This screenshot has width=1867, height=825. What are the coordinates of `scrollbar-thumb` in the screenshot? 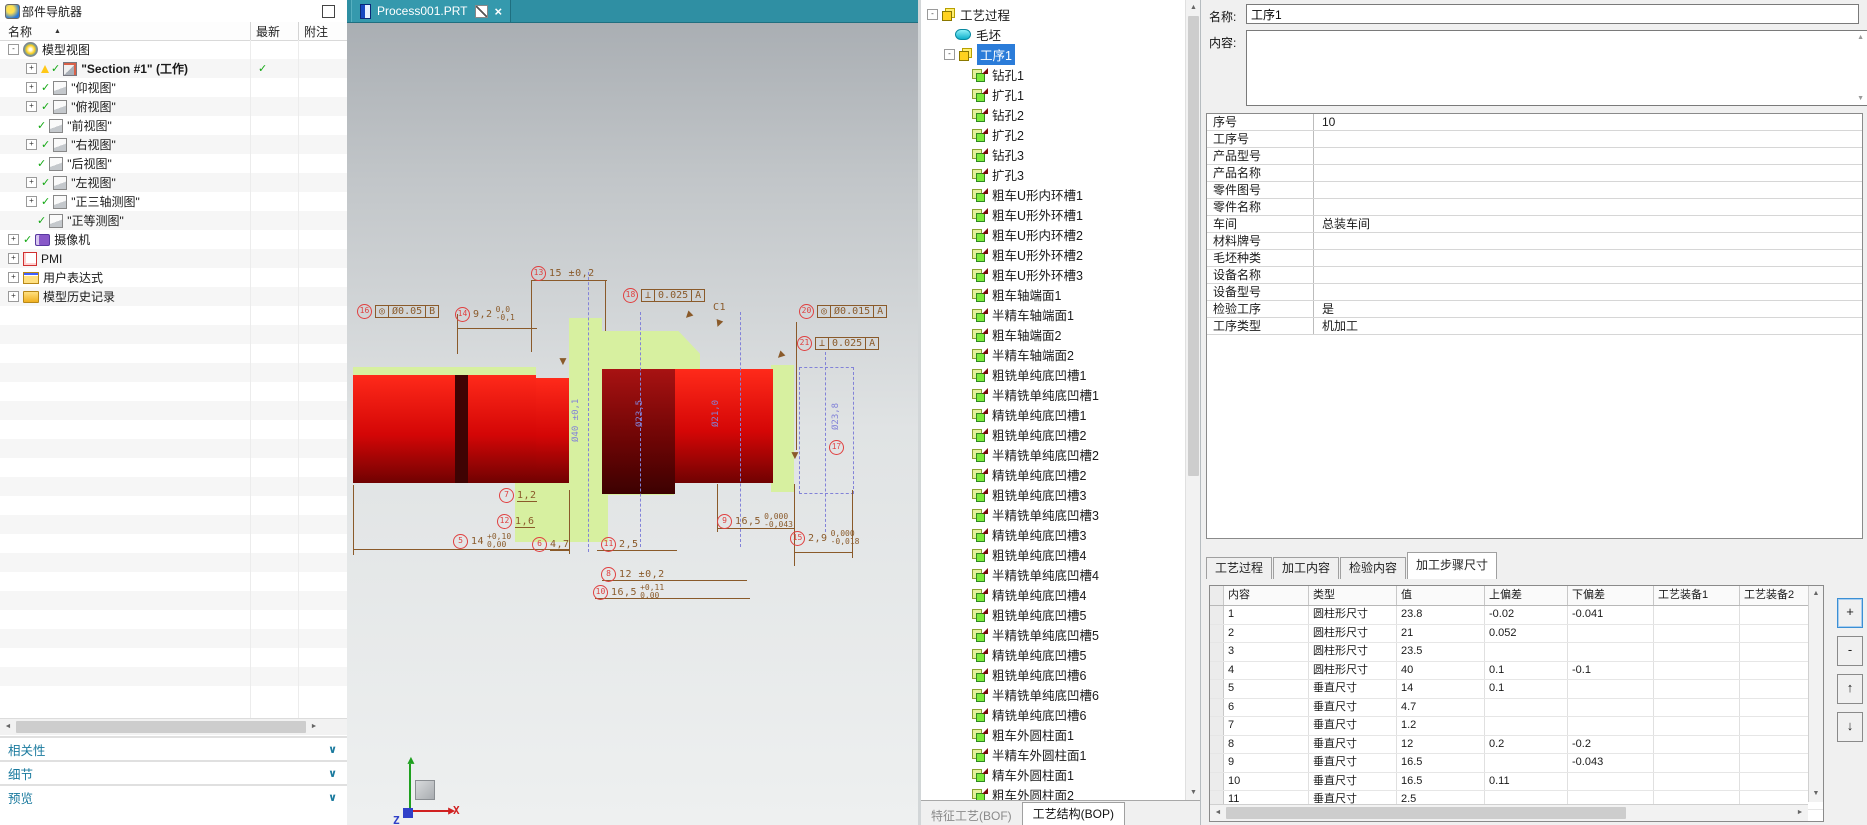 It's located at (161, 727).